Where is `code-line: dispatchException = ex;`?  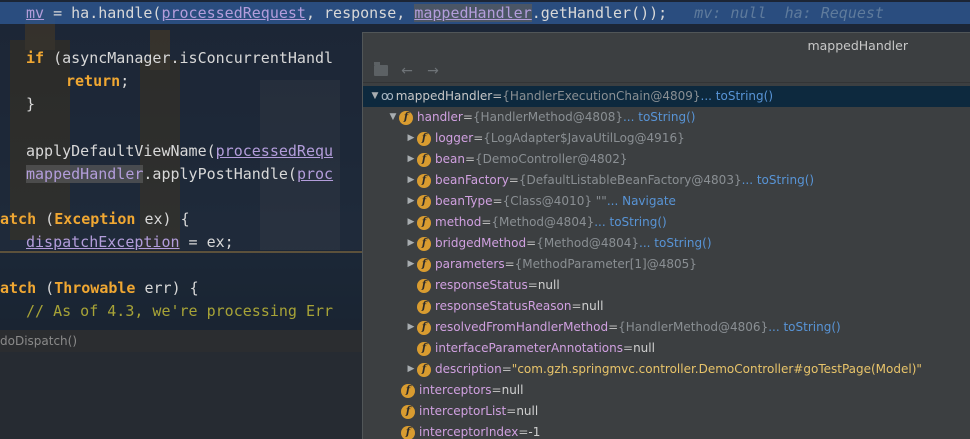 code-line: dispatchException = ex; is located at coordinates (117, 242).